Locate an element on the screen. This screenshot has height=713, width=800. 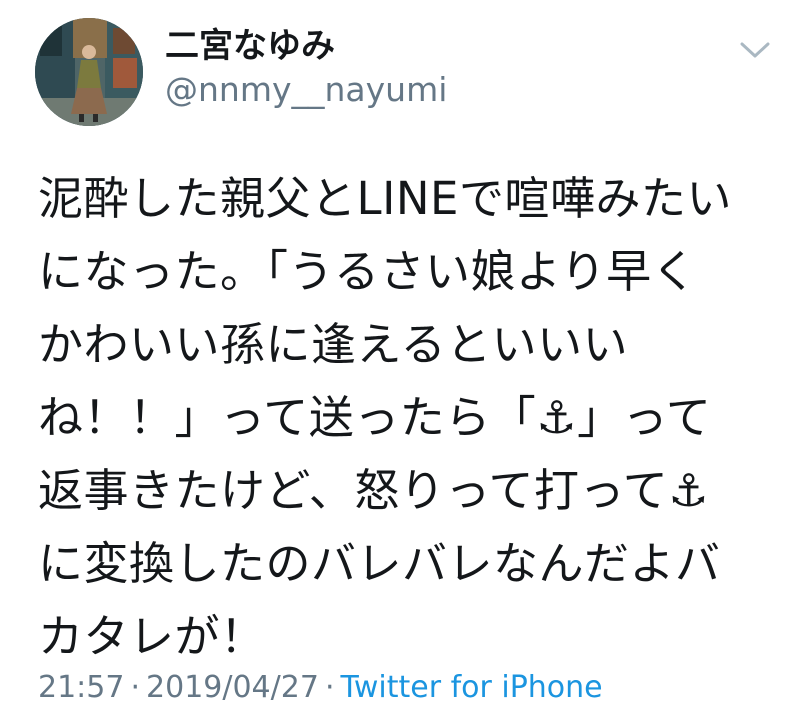
tweet-text-line: かわいい孫に逢えるといいい is located at coordinates (333, 344).